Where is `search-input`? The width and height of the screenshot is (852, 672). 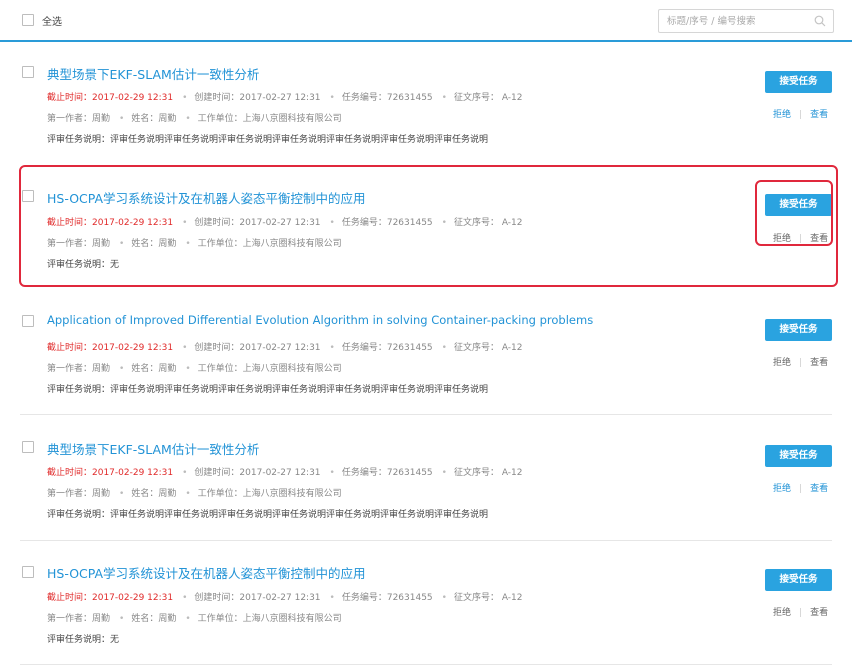 search-input is located at coordinates (739, 21).